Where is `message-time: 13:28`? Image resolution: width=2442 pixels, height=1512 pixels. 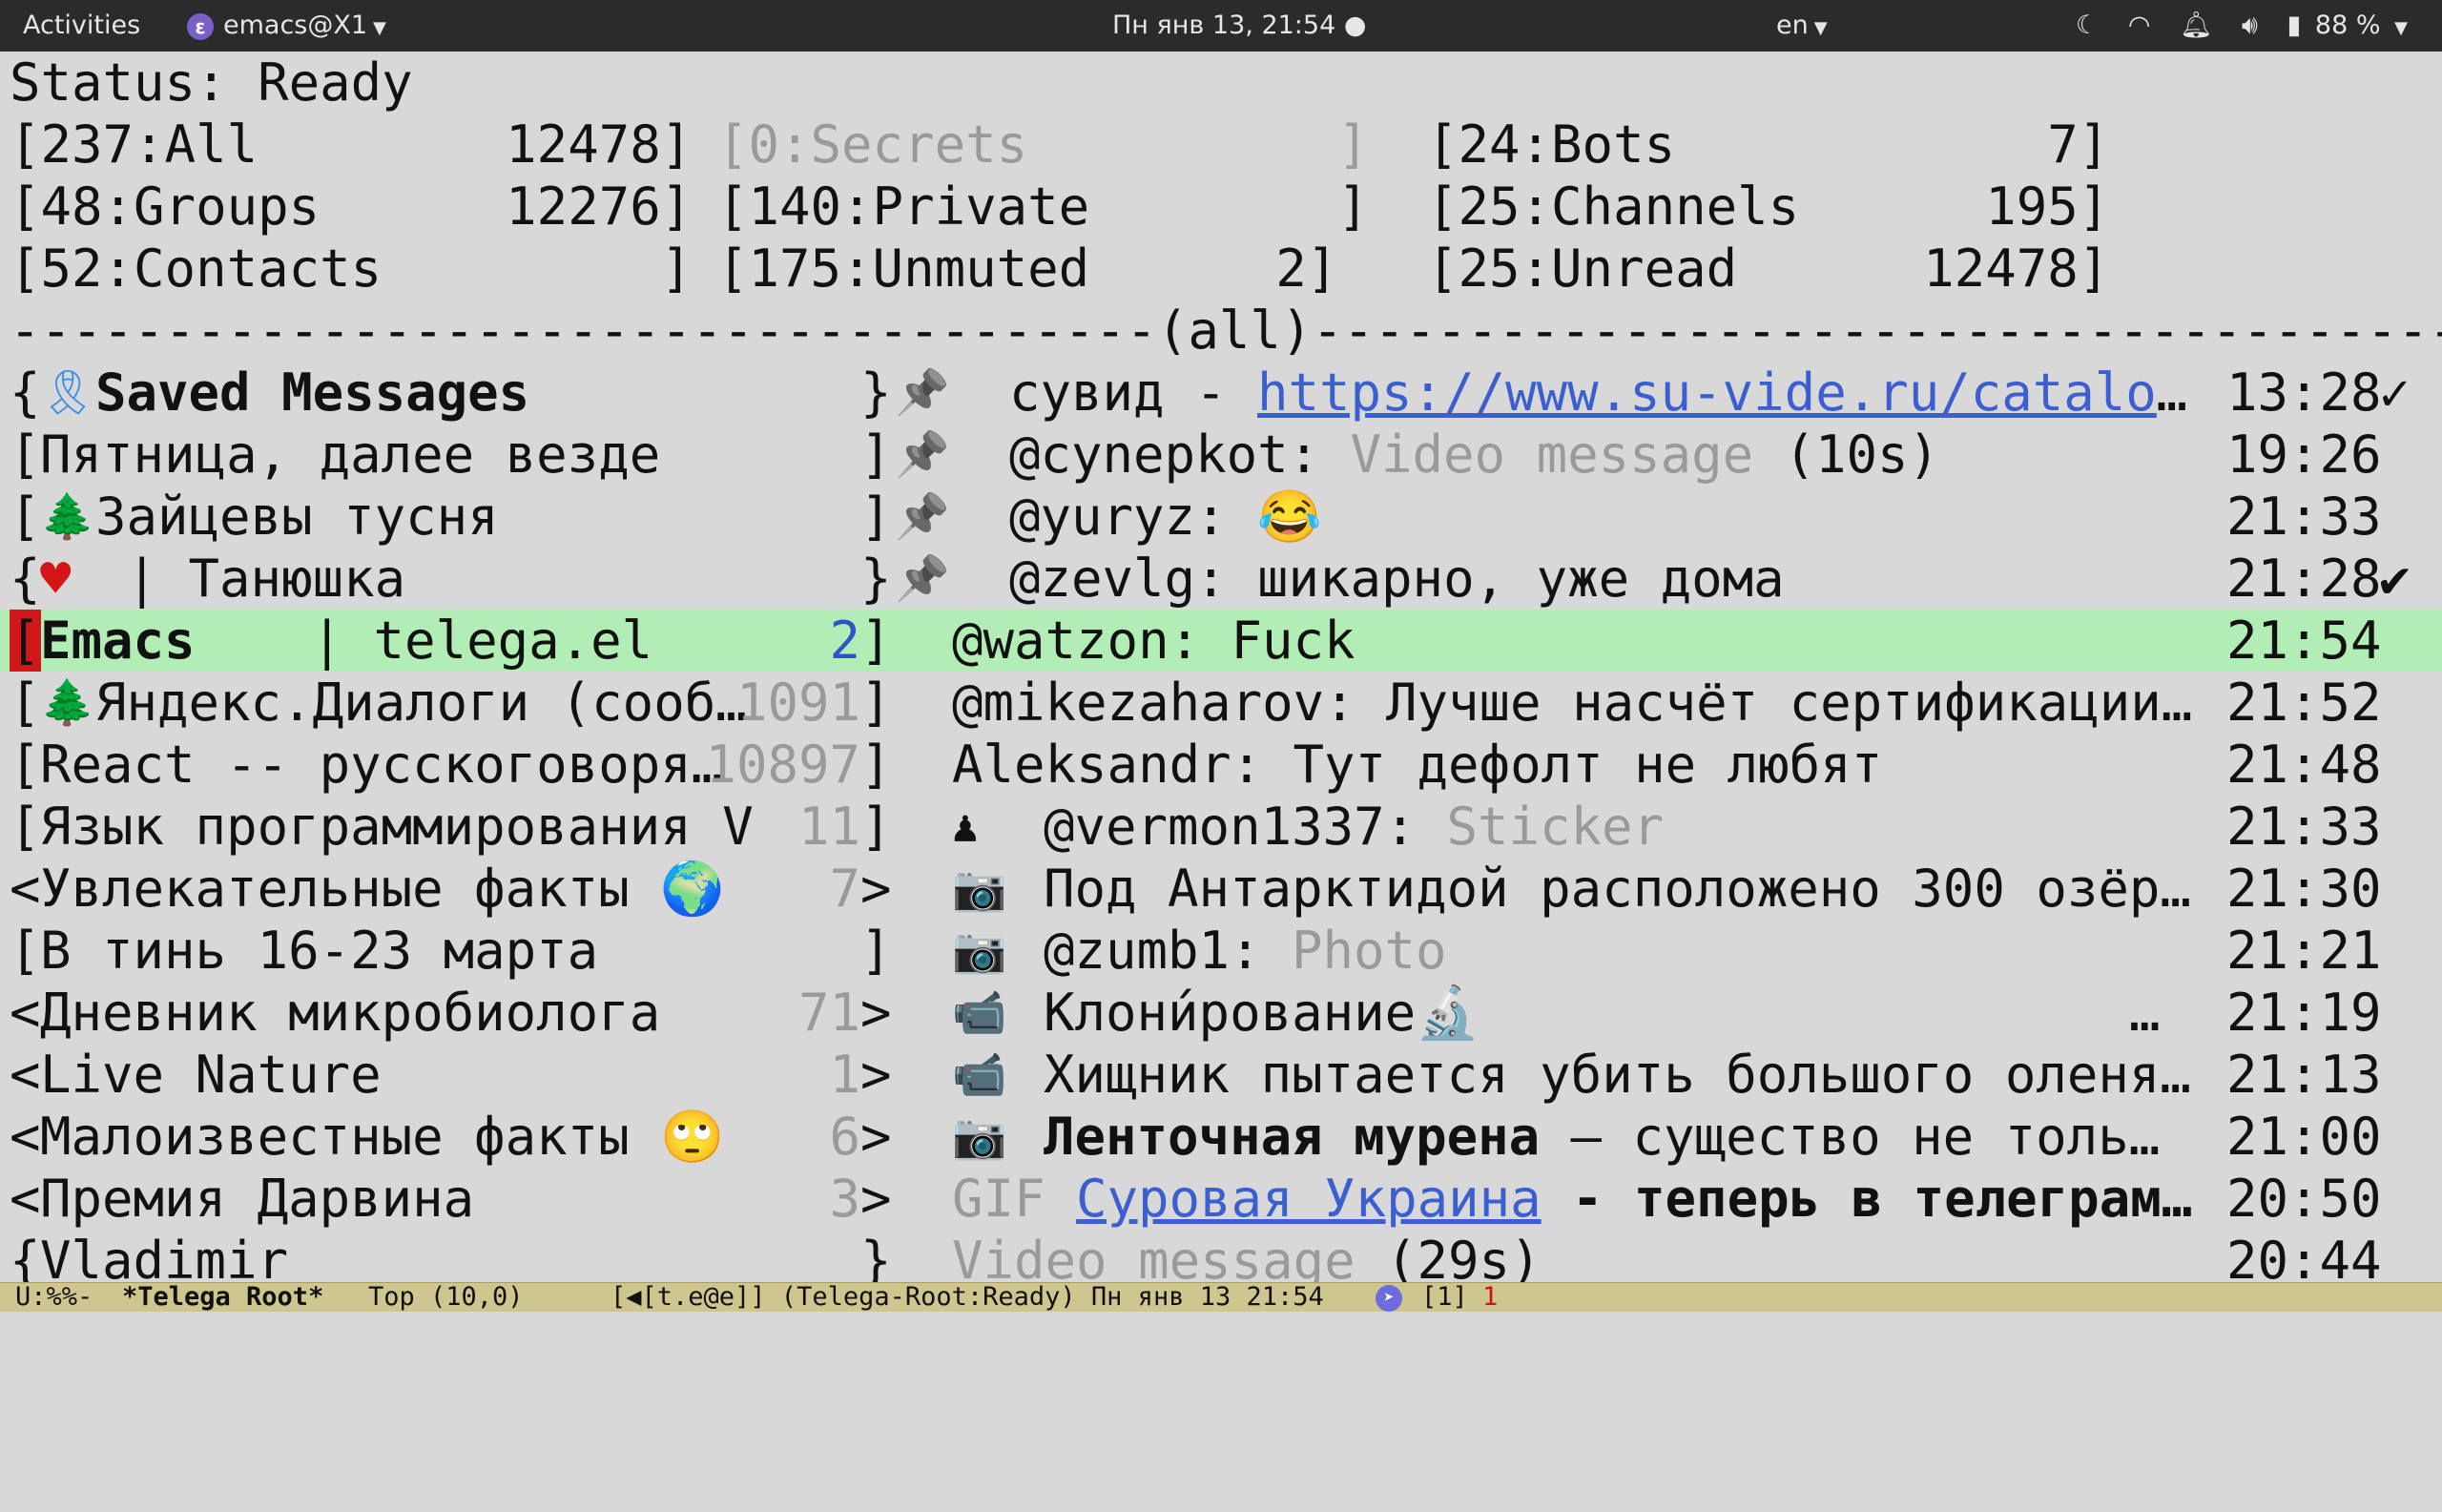
message-time: 13:28 is located at coordinates (2304, 392).